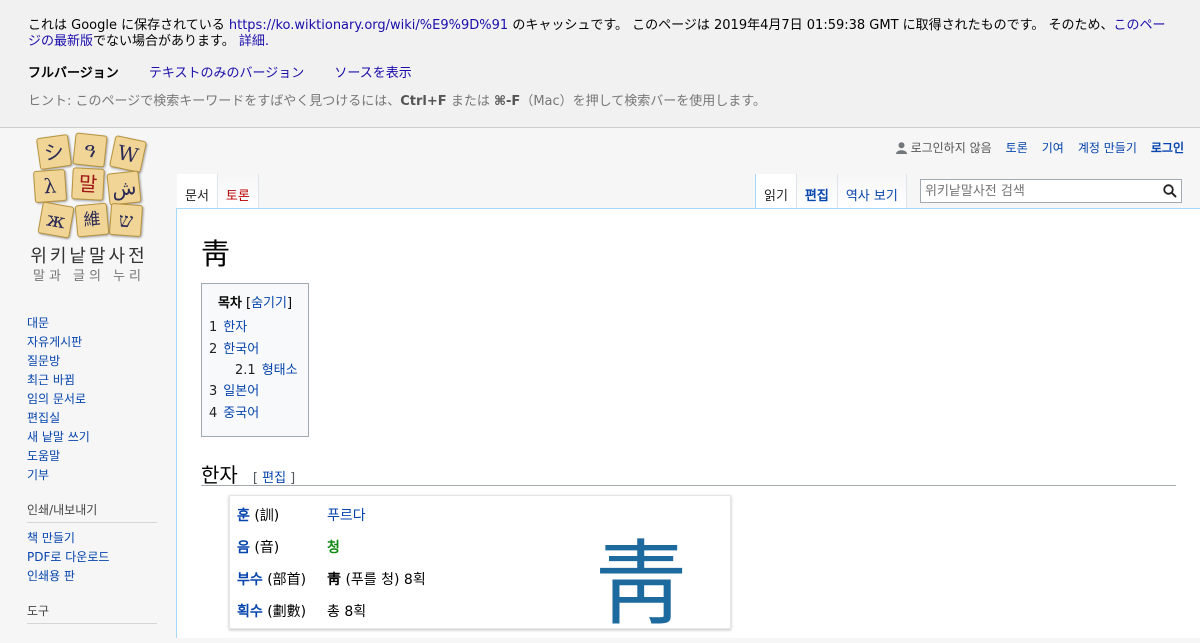  What do you see at coordinates (92, 220) in the screenshot?
I see `logo-tile: 維` at bounding box center [92, 220].